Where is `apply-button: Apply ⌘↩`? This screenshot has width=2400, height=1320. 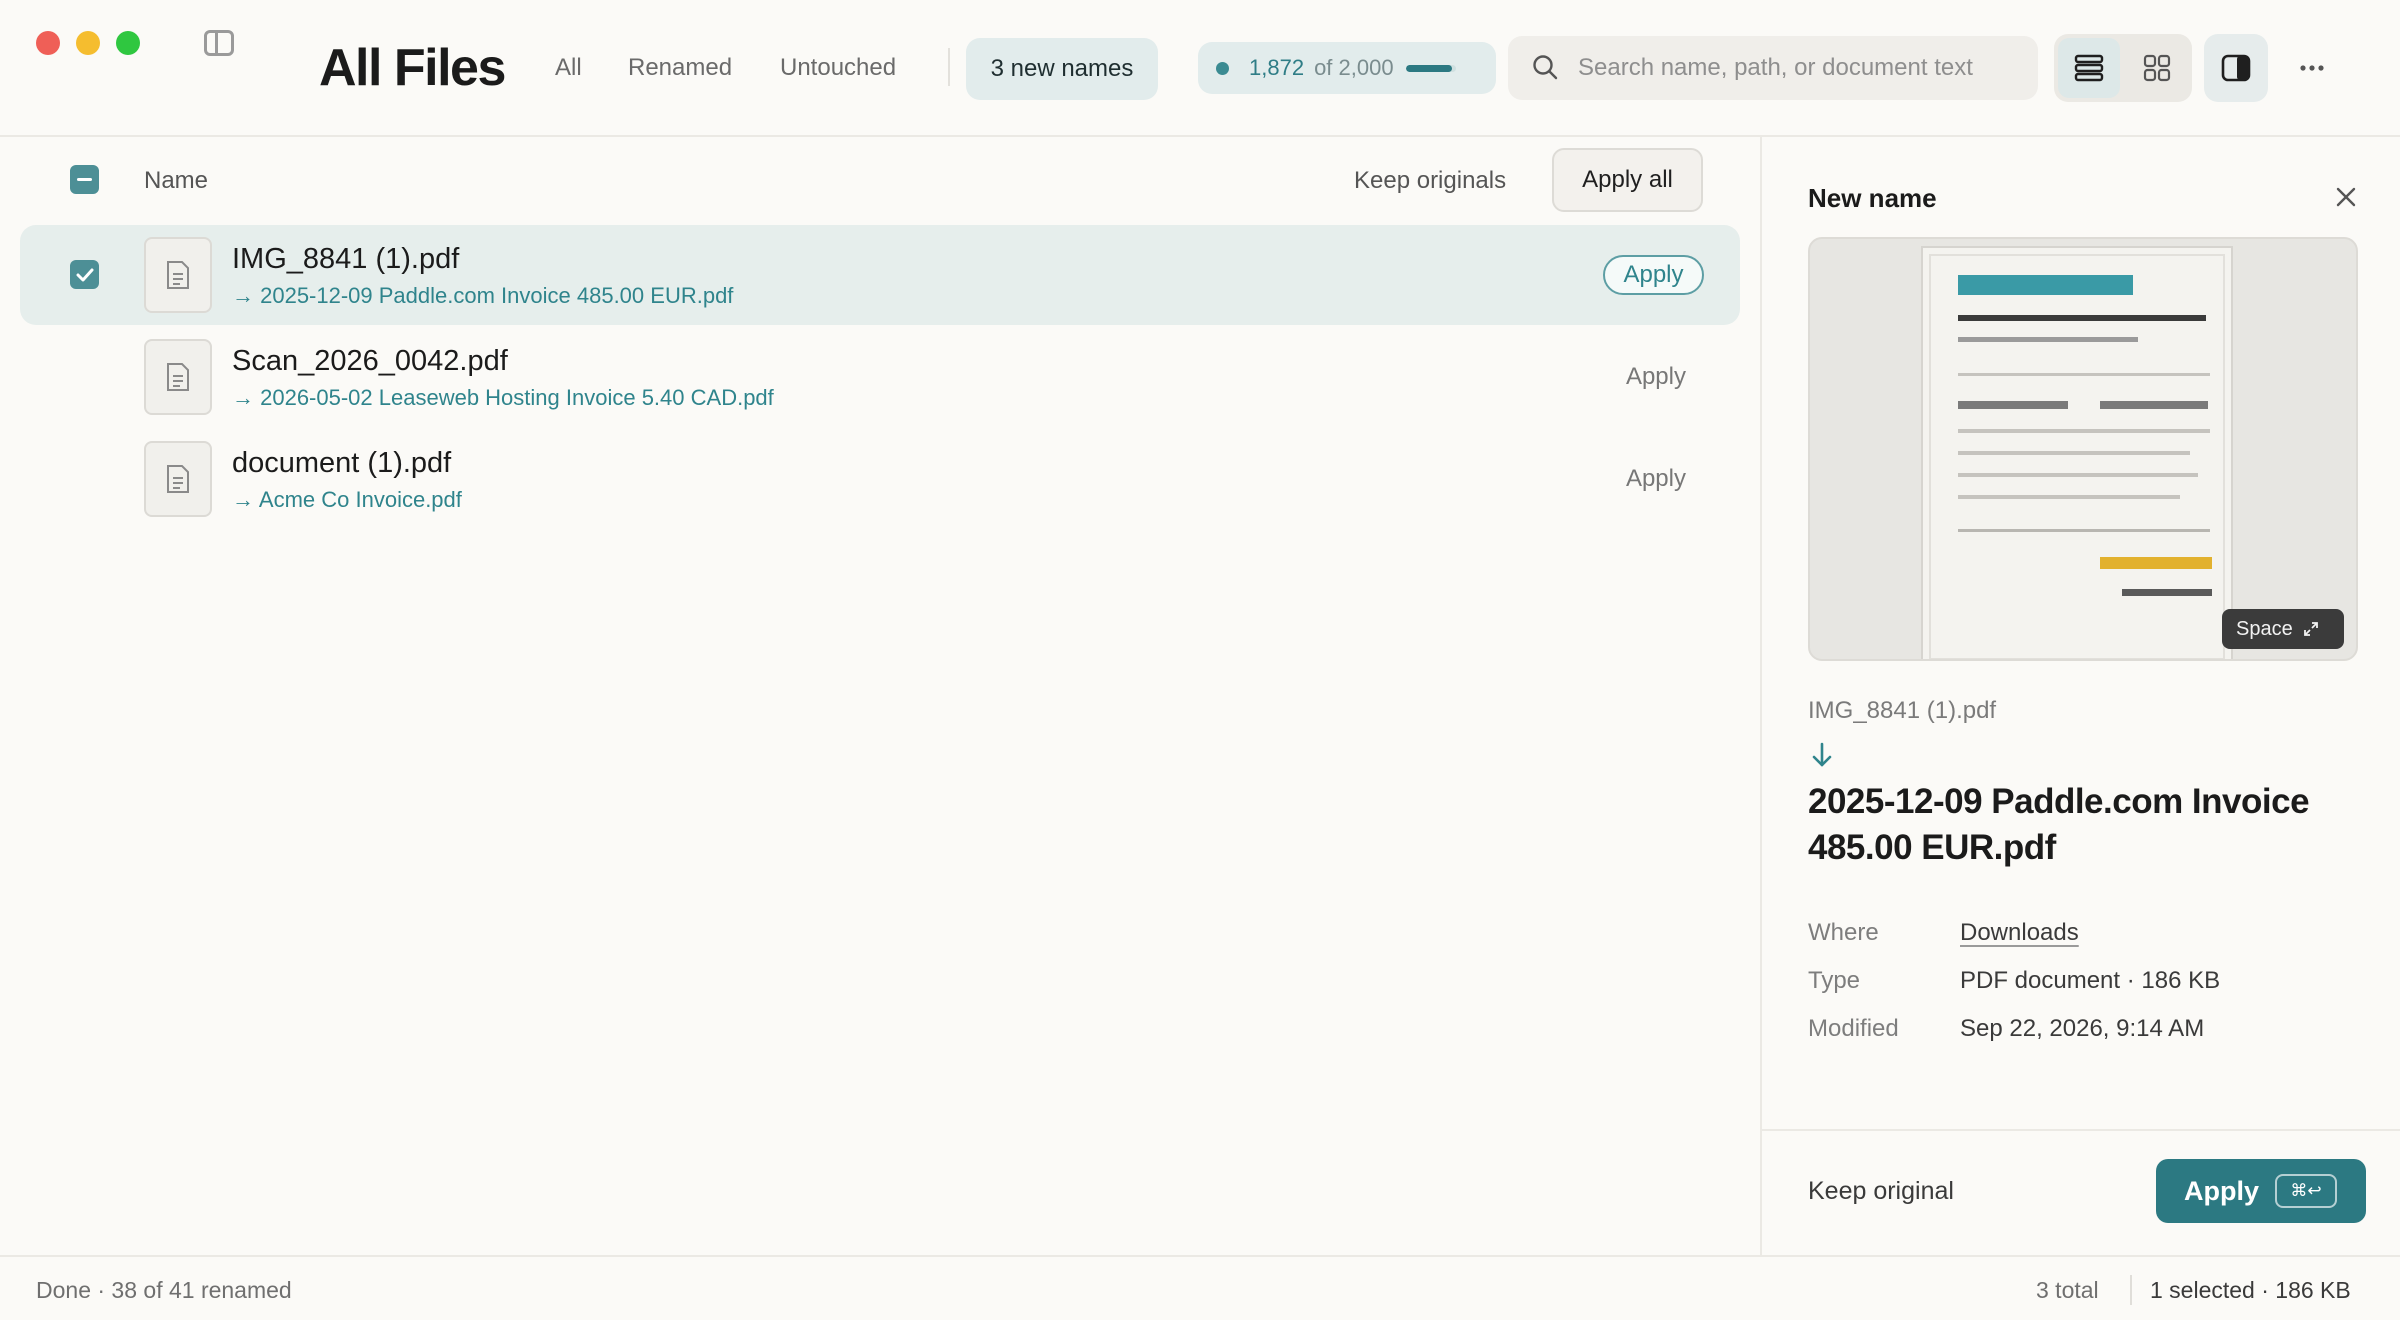 apply-button: Apply ⌘↩ is located at coordinates (2261, 1191).